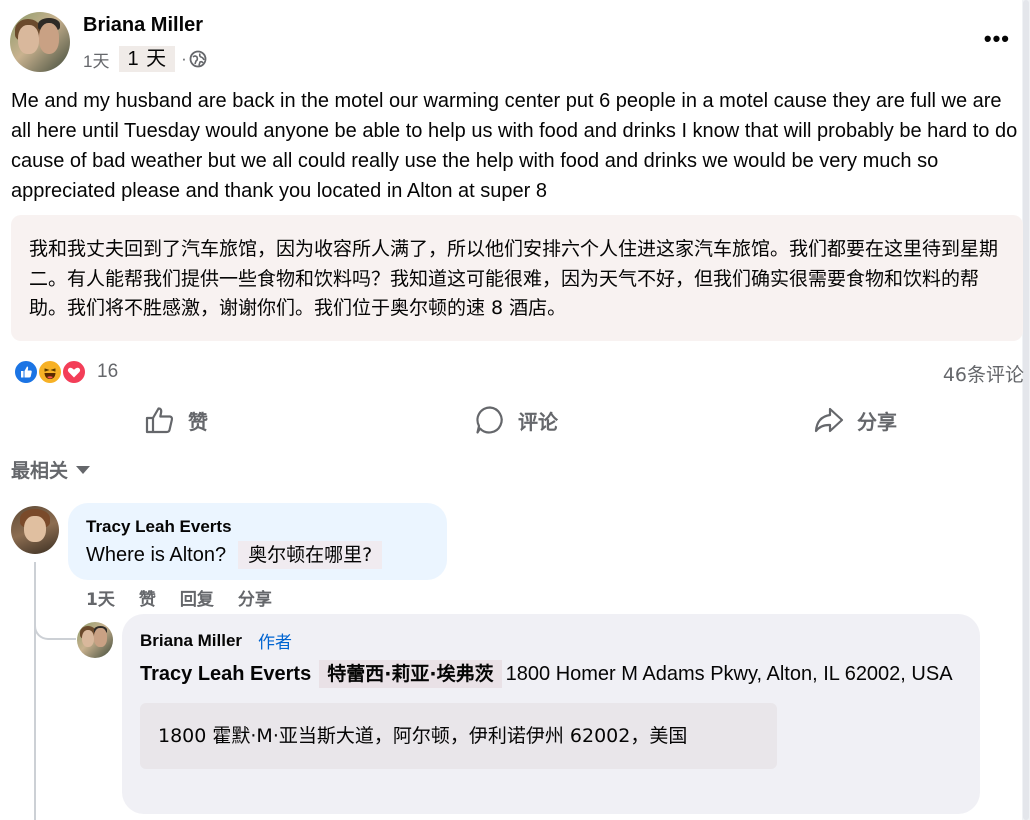 Image resolution: width=1030 pixels, height=820 pixels. I want to click on commenter-avatar, so click(35, 530).